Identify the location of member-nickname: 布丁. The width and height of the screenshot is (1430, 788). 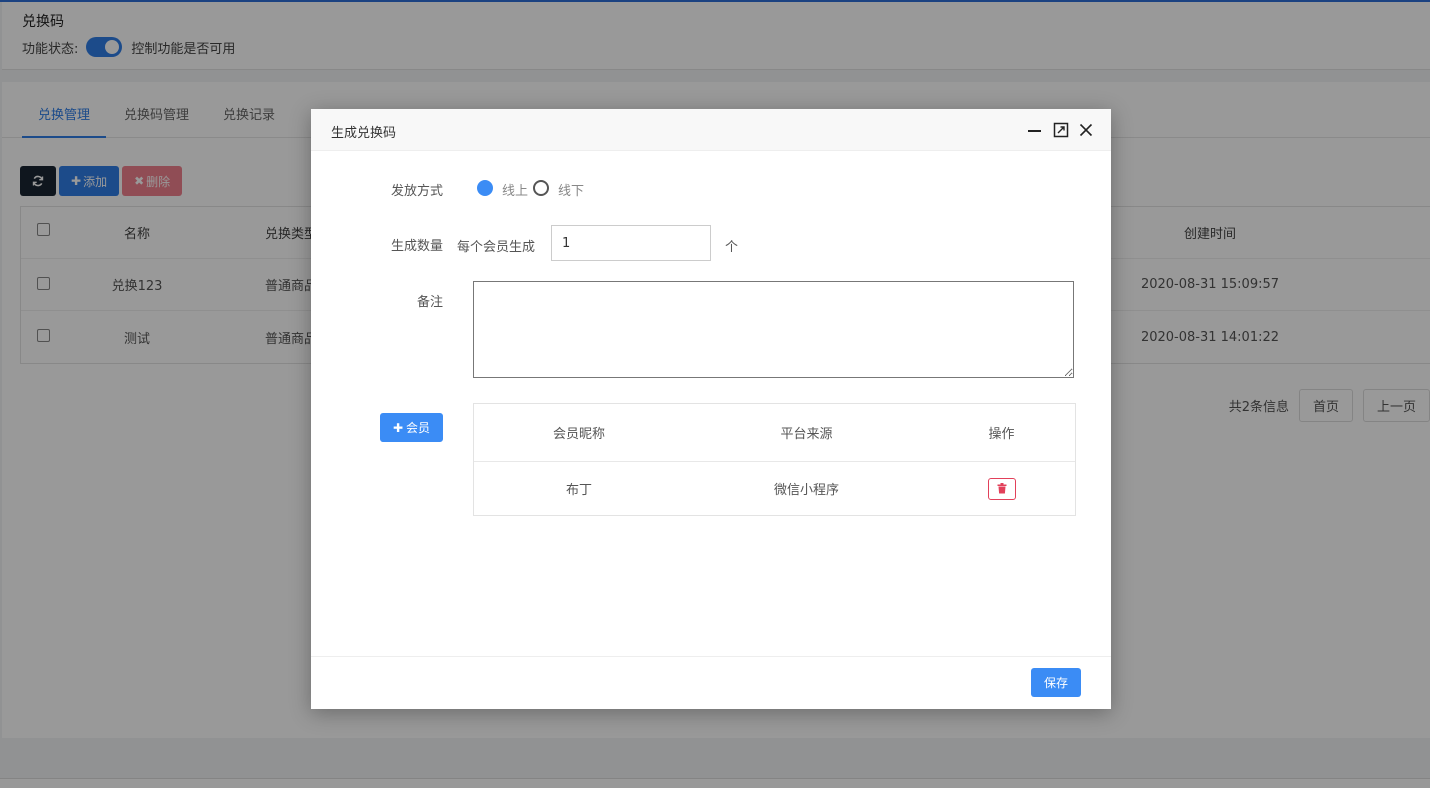
(578, 490).